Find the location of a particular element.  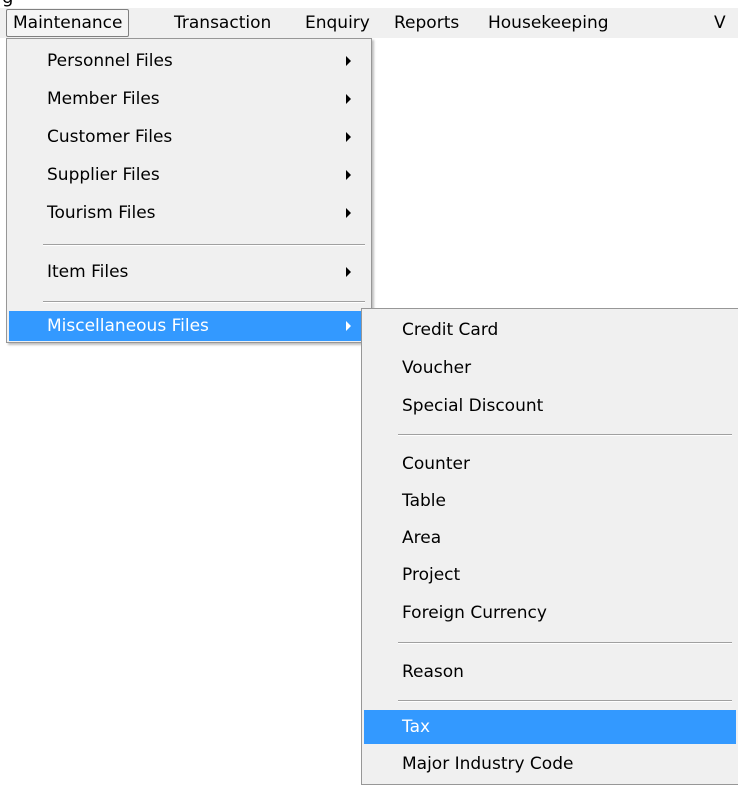

menu-item-label: Miscellaneous Files is located at coordinates (128, 326).